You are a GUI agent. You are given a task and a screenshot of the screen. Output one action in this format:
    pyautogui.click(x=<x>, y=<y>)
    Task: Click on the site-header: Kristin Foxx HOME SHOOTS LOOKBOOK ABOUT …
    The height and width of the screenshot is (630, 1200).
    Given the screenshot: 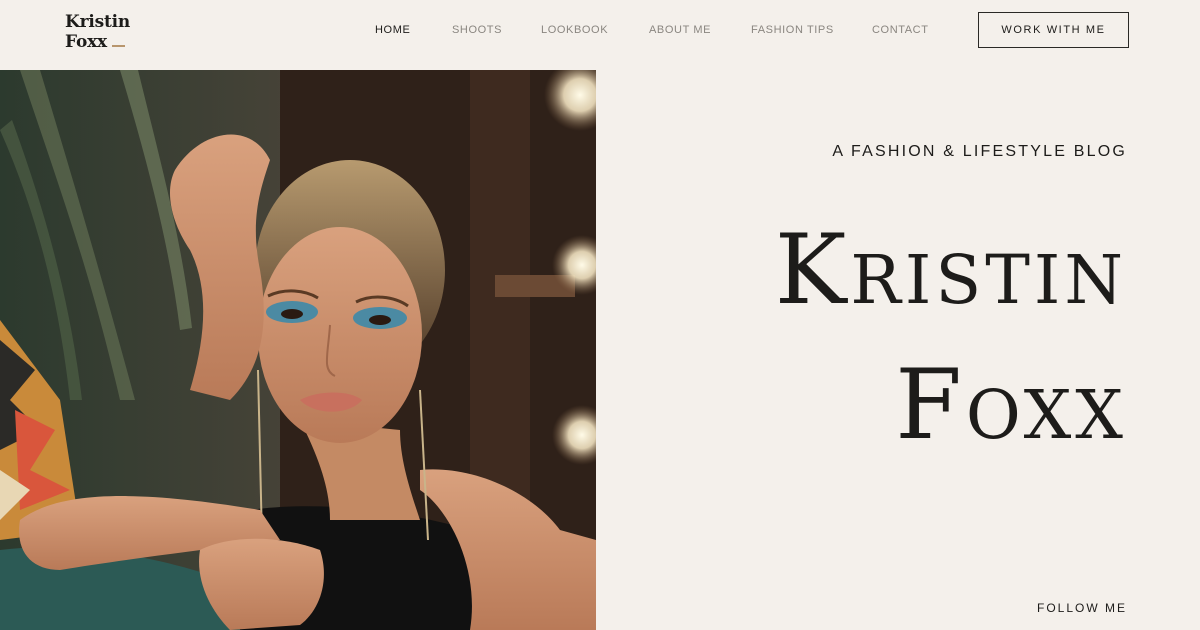 What is the action you would take?
    pyautogui.click(x=600, y=35)
    